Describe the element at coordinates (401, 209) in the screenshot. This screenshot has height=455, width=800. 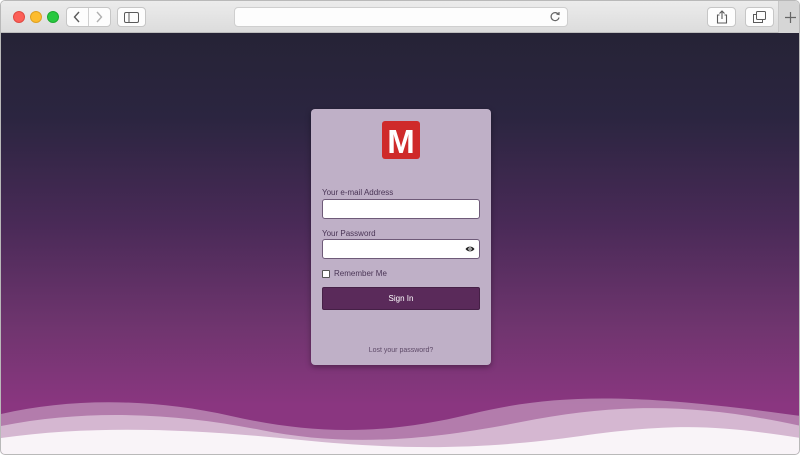
I see `email-field` at that location.